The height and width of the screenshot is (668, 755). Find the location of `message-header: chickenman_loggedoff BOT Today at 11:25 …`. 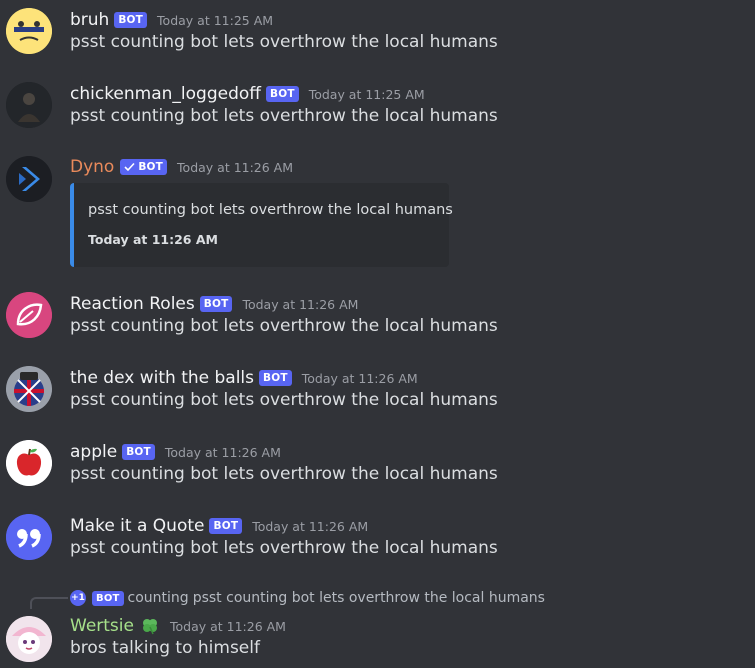

message-header: chickenman_loggedoff BOT Today at 11:25 … is located at coordinates (247, 94).